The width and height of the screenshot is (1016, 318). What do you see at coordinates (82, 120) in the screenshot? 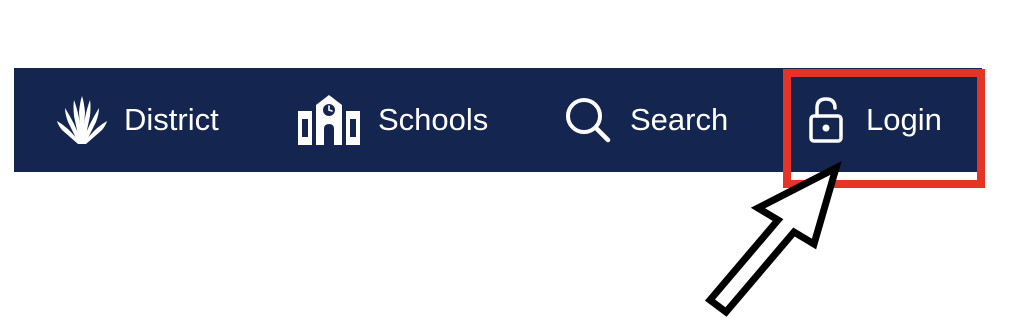
I see `grass-logo-icon` at bounding box center [82, 120].